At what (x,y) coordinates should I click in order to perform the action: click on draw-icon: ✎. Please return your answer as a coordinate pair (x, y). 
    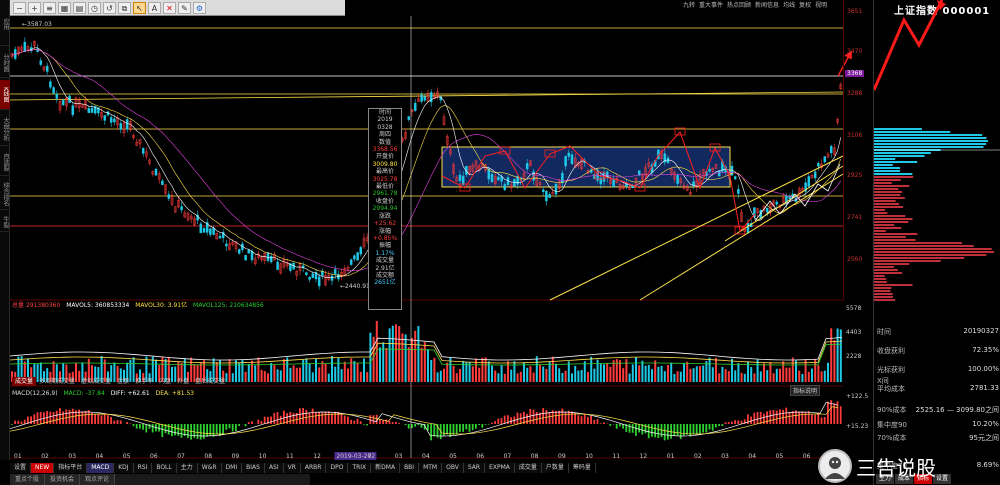
    Looking at the image, I should click on (184, 7).